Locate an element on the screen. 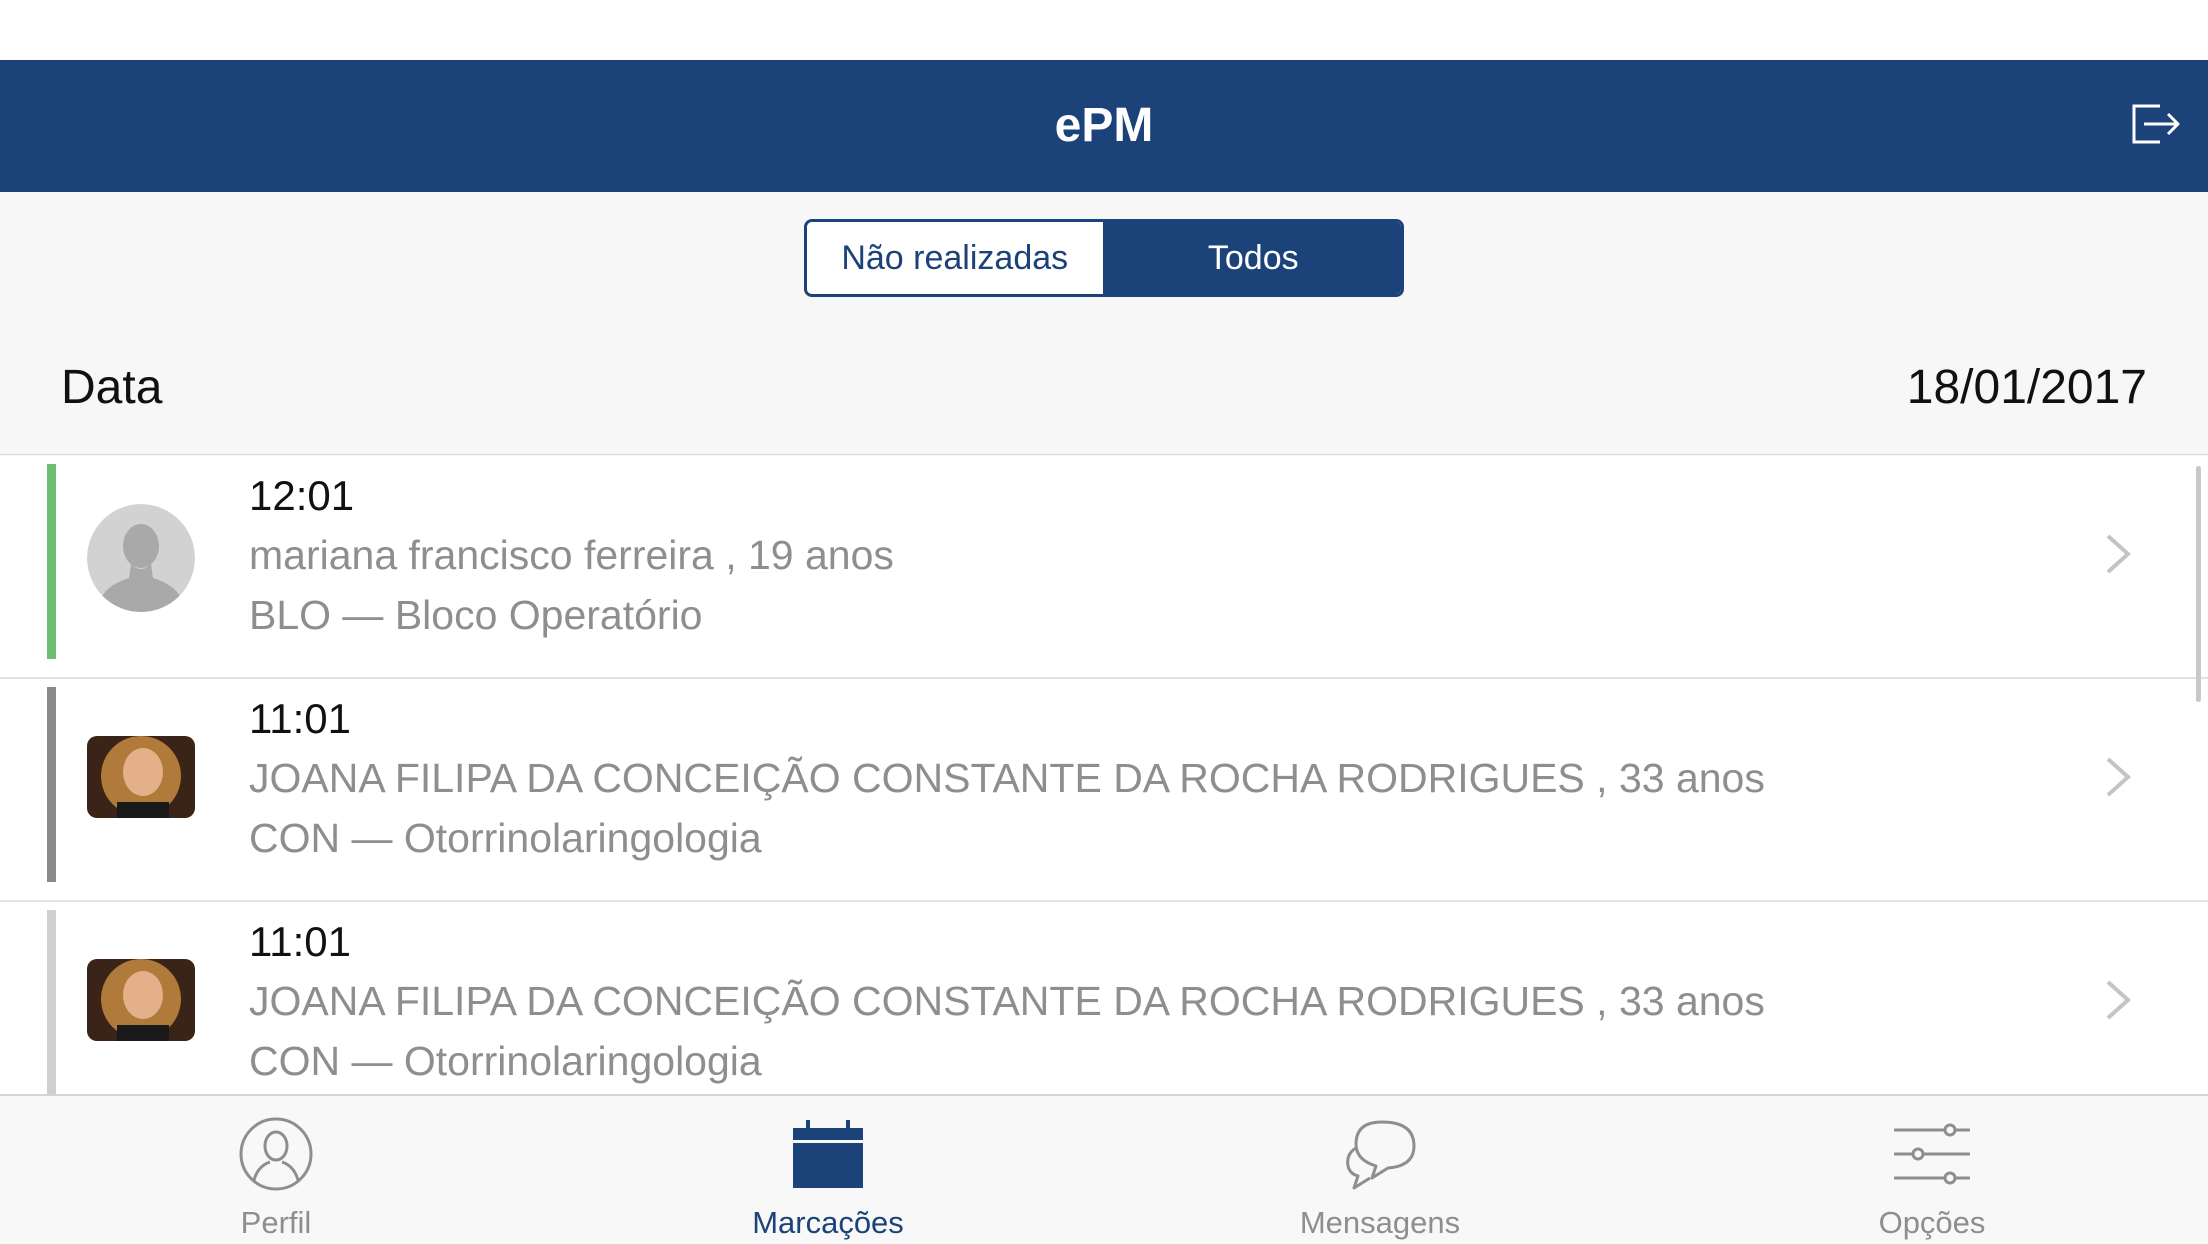 The width and height of the screenshot is (2208, 1244). tab-label: Perfil is located at coordinates (276, 1222).